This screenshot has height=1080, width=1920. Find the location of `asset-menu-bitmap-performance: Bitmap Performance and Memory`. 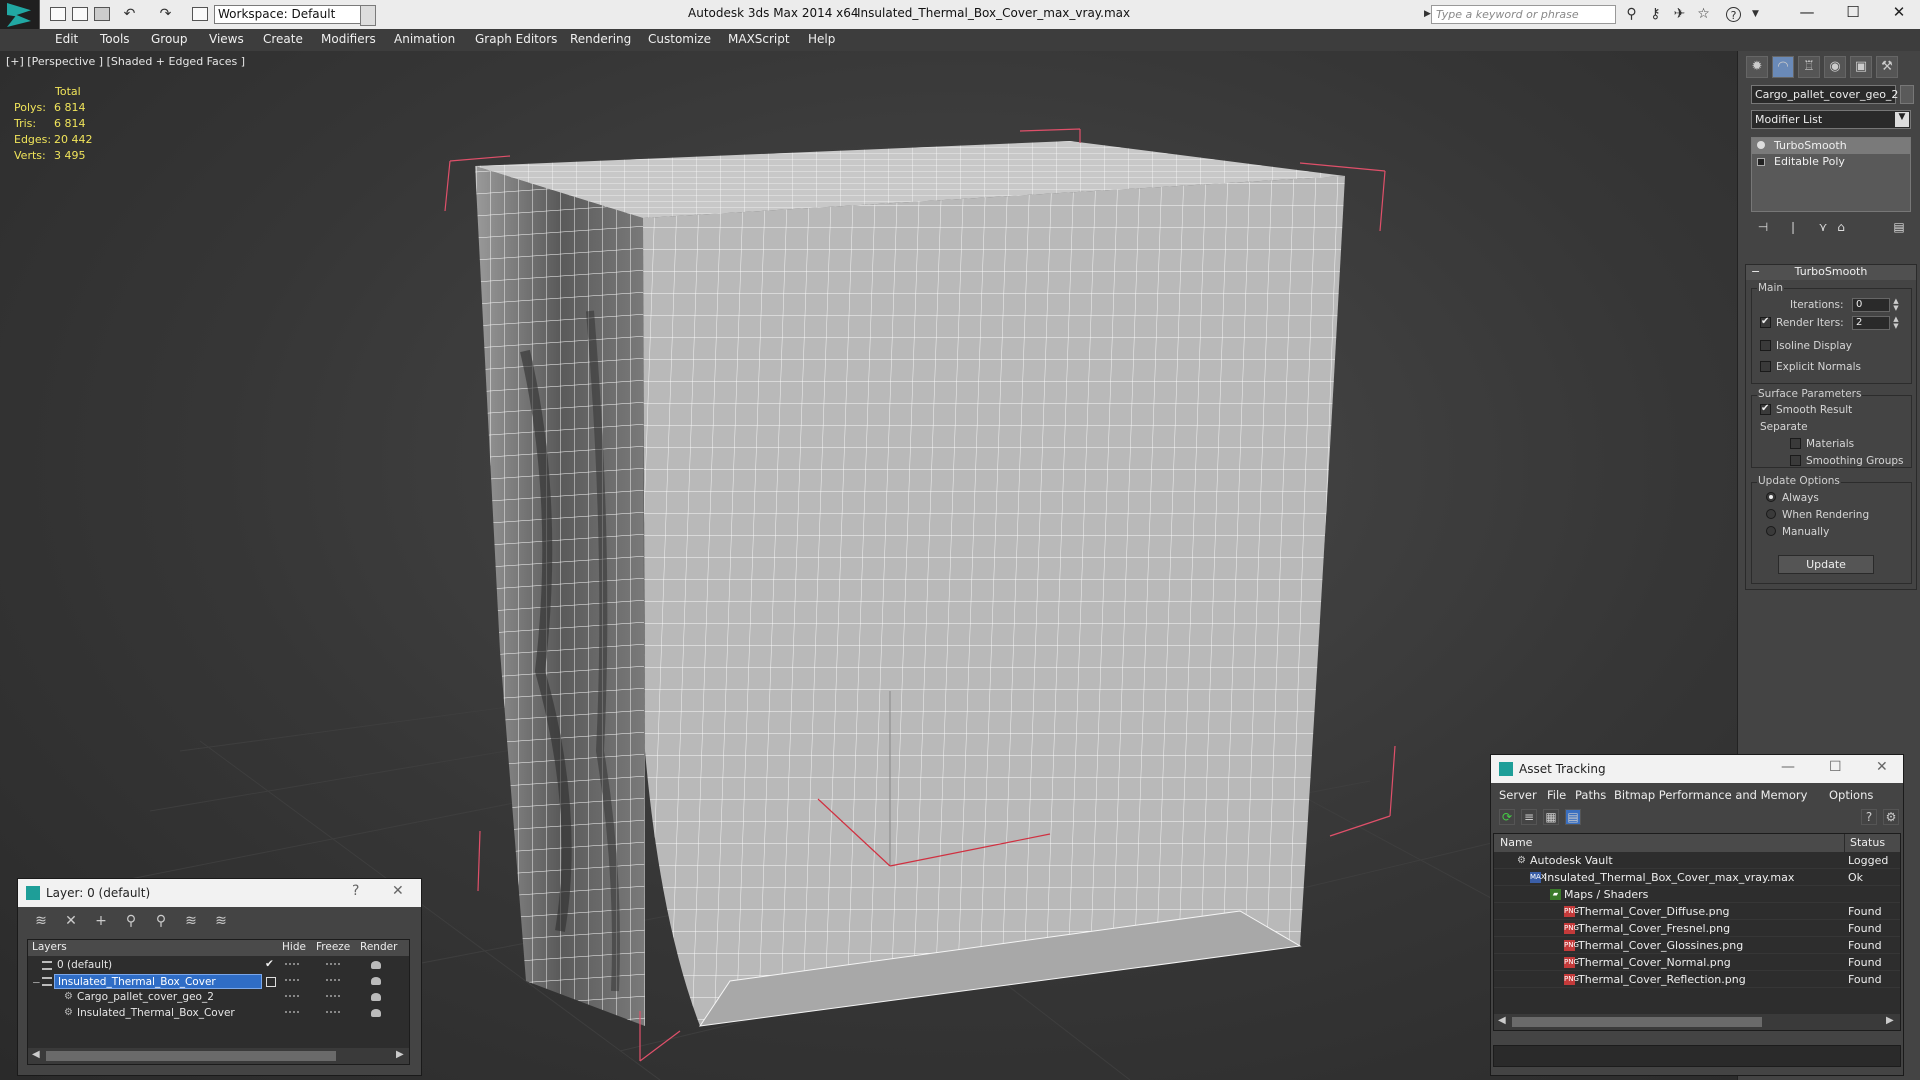

asset-menu-bitmap-performance: Bitmap Performance and Memory is located at coordinates (1710, 795).